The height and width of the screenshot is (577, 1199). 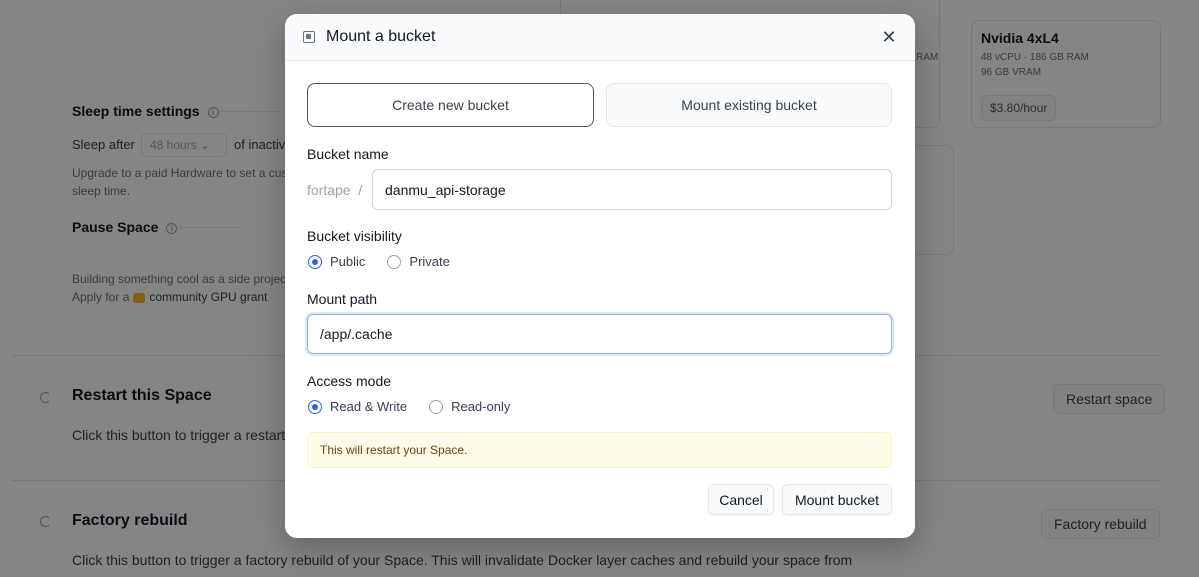 I want to click on access-read-only-label: Read-only, so click(x=480, y=406).